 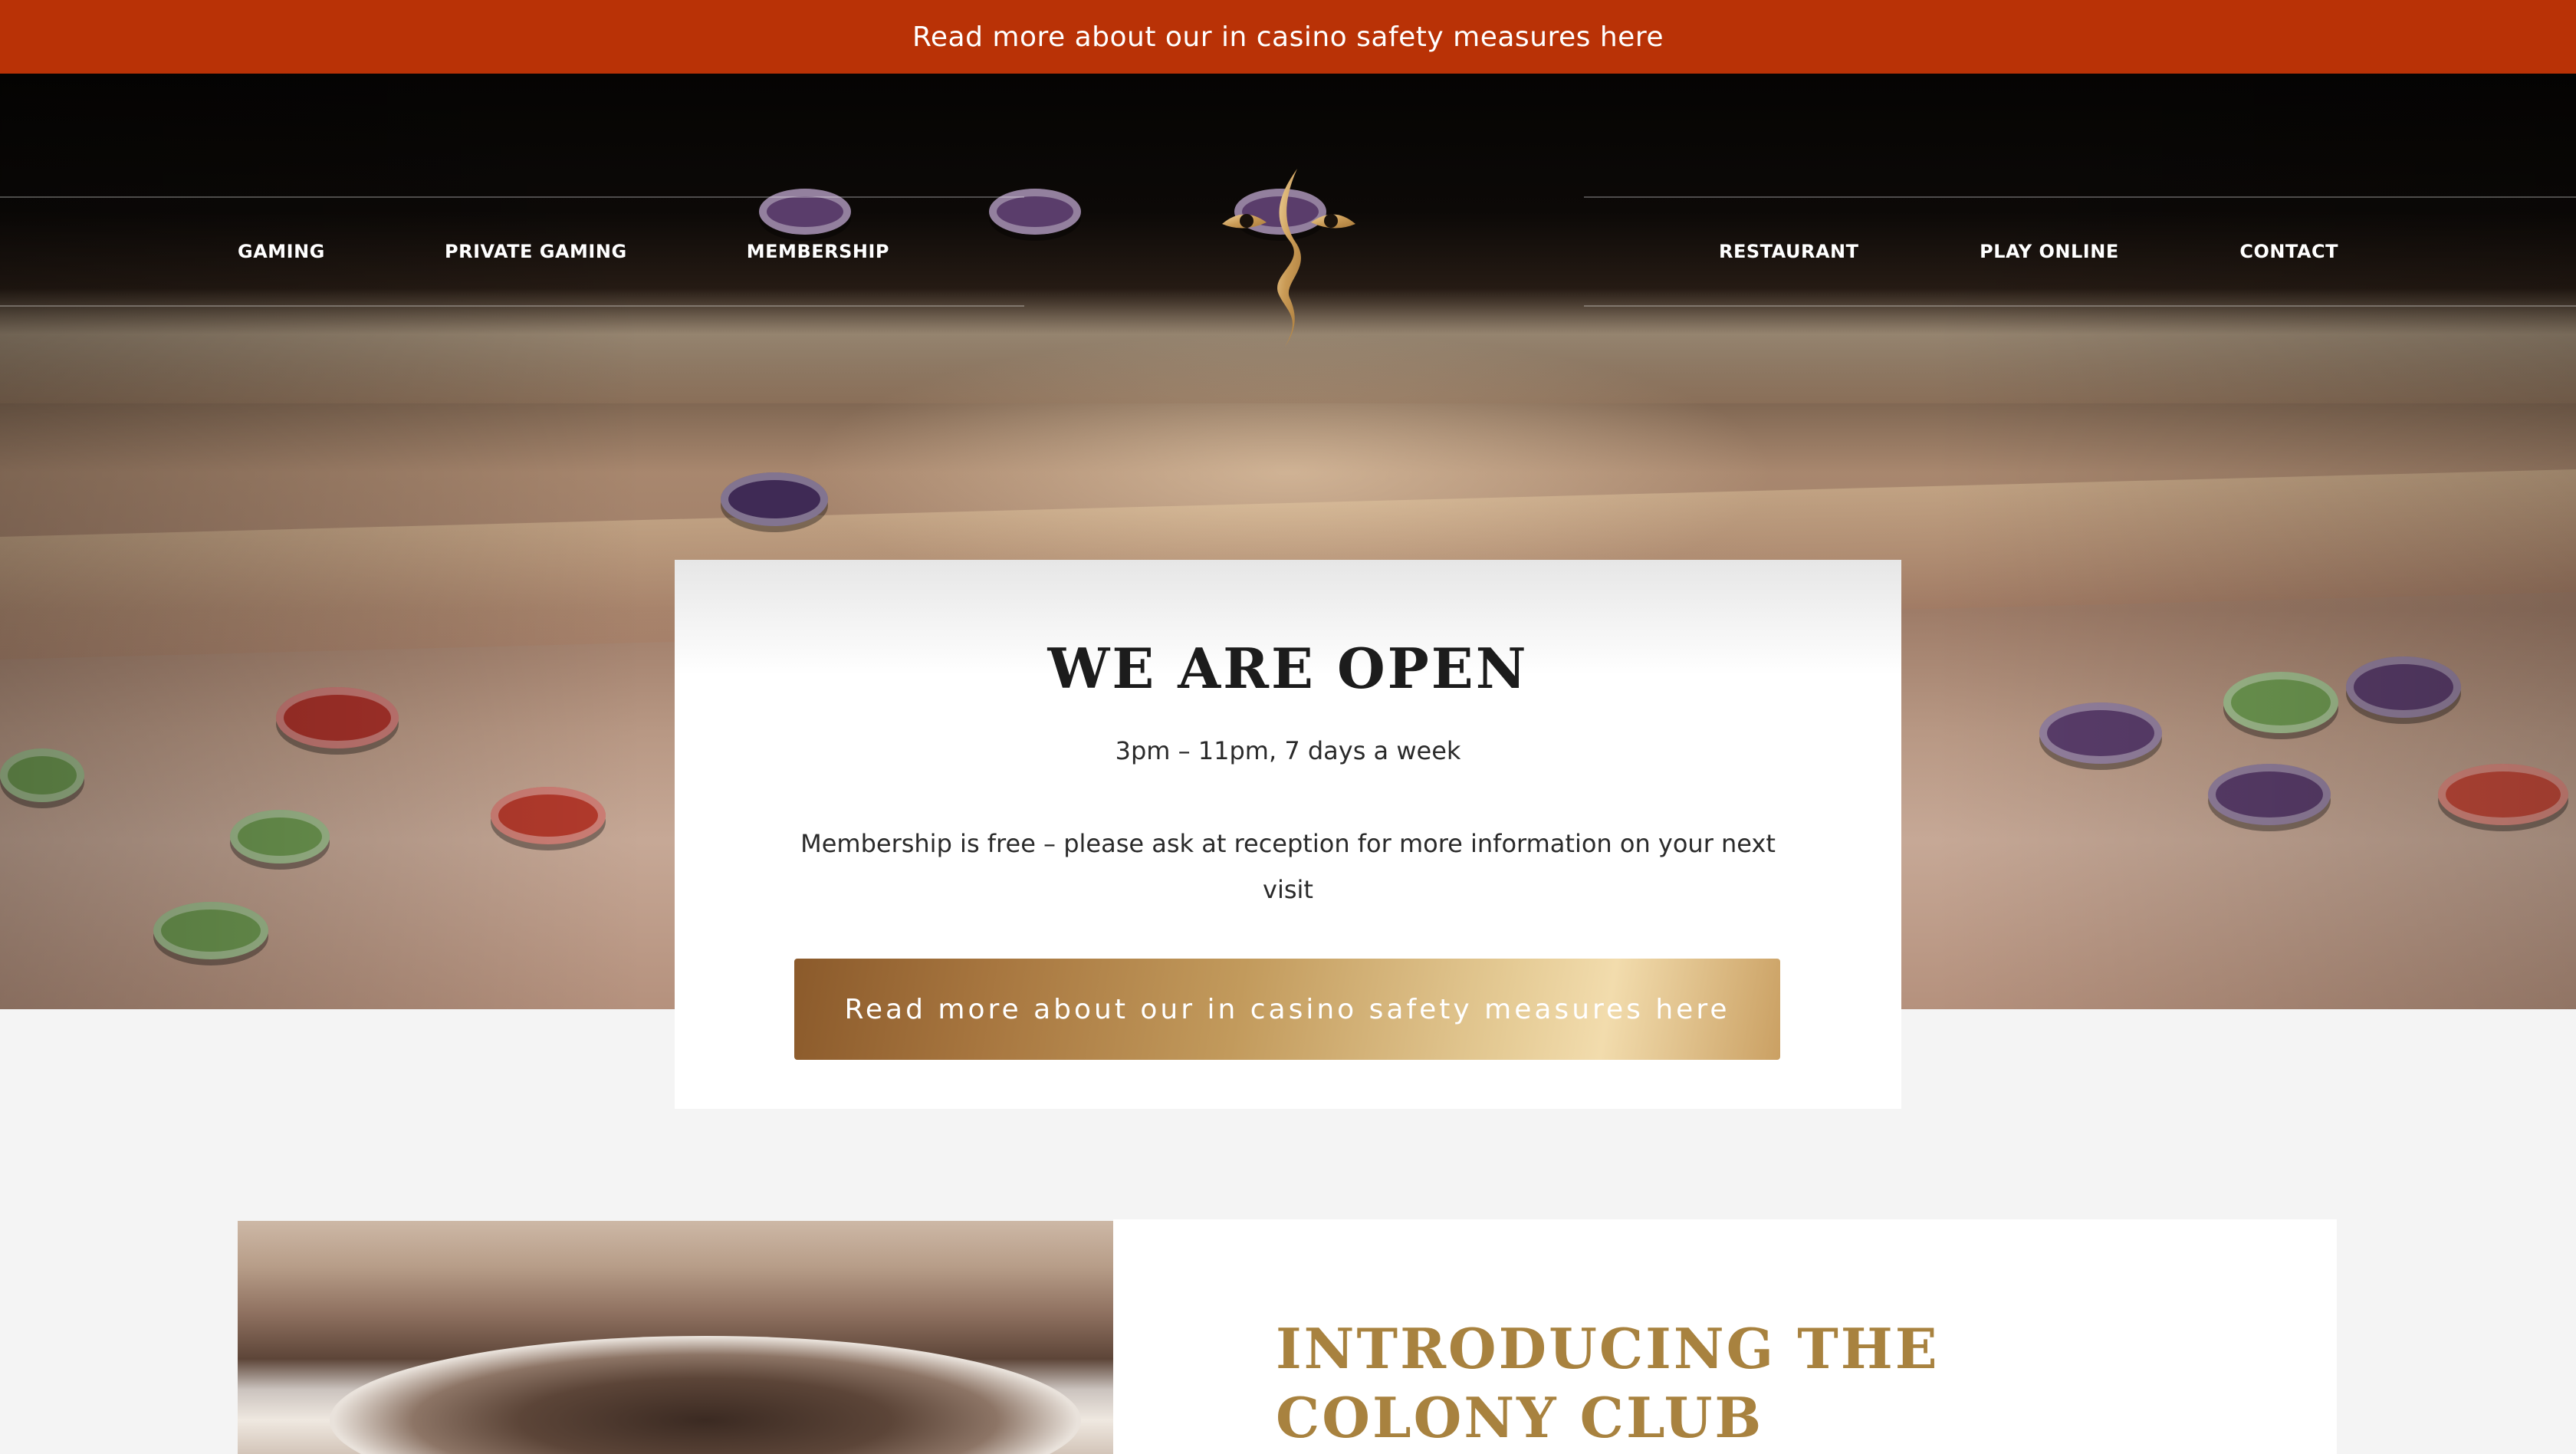 What do you see at coordinates (818, 252) in the screenshot?
I see `nav-item-membership: MEMBERSHIP` at bounding box center [818, 252].